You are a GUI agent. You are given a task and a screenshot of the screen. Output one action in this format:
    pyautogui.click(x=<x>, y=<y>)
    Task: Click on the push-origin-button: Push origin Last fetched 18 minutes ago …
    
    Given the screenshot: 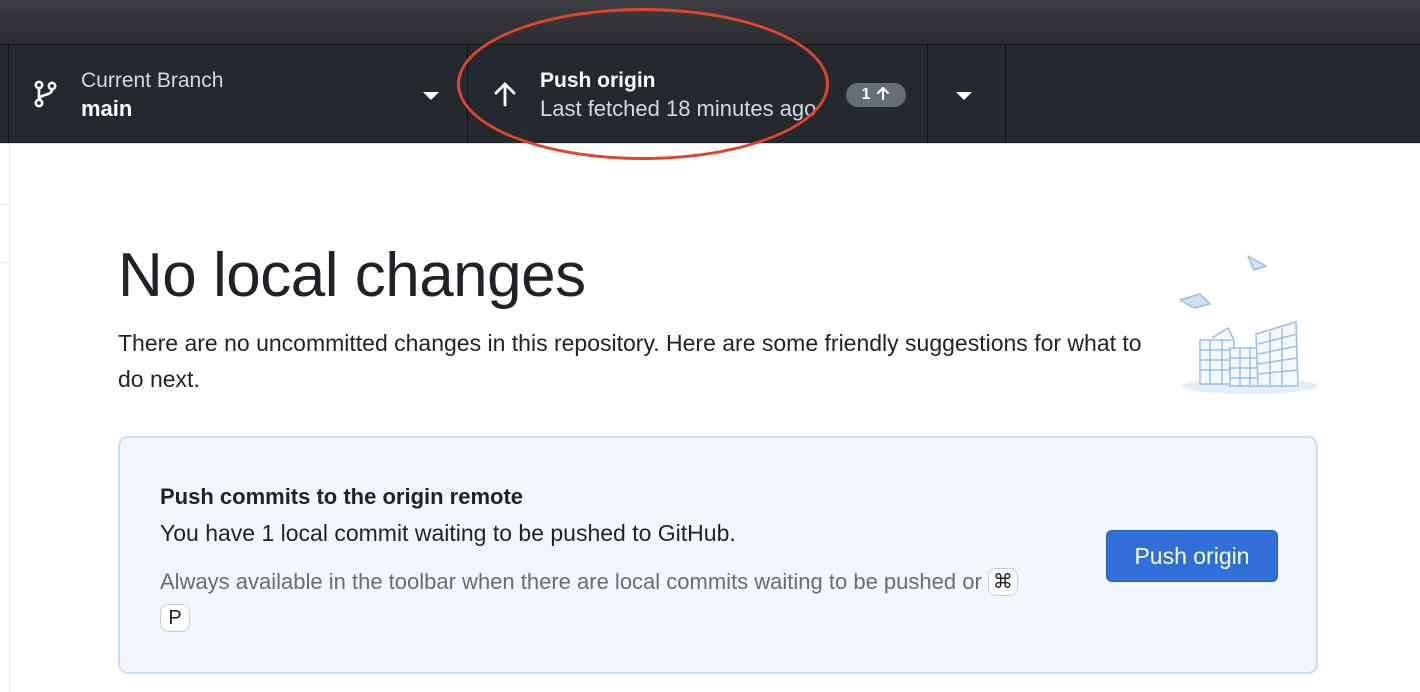 What is the action you would take?
    pyautogui.click(x=698, y=94)
    